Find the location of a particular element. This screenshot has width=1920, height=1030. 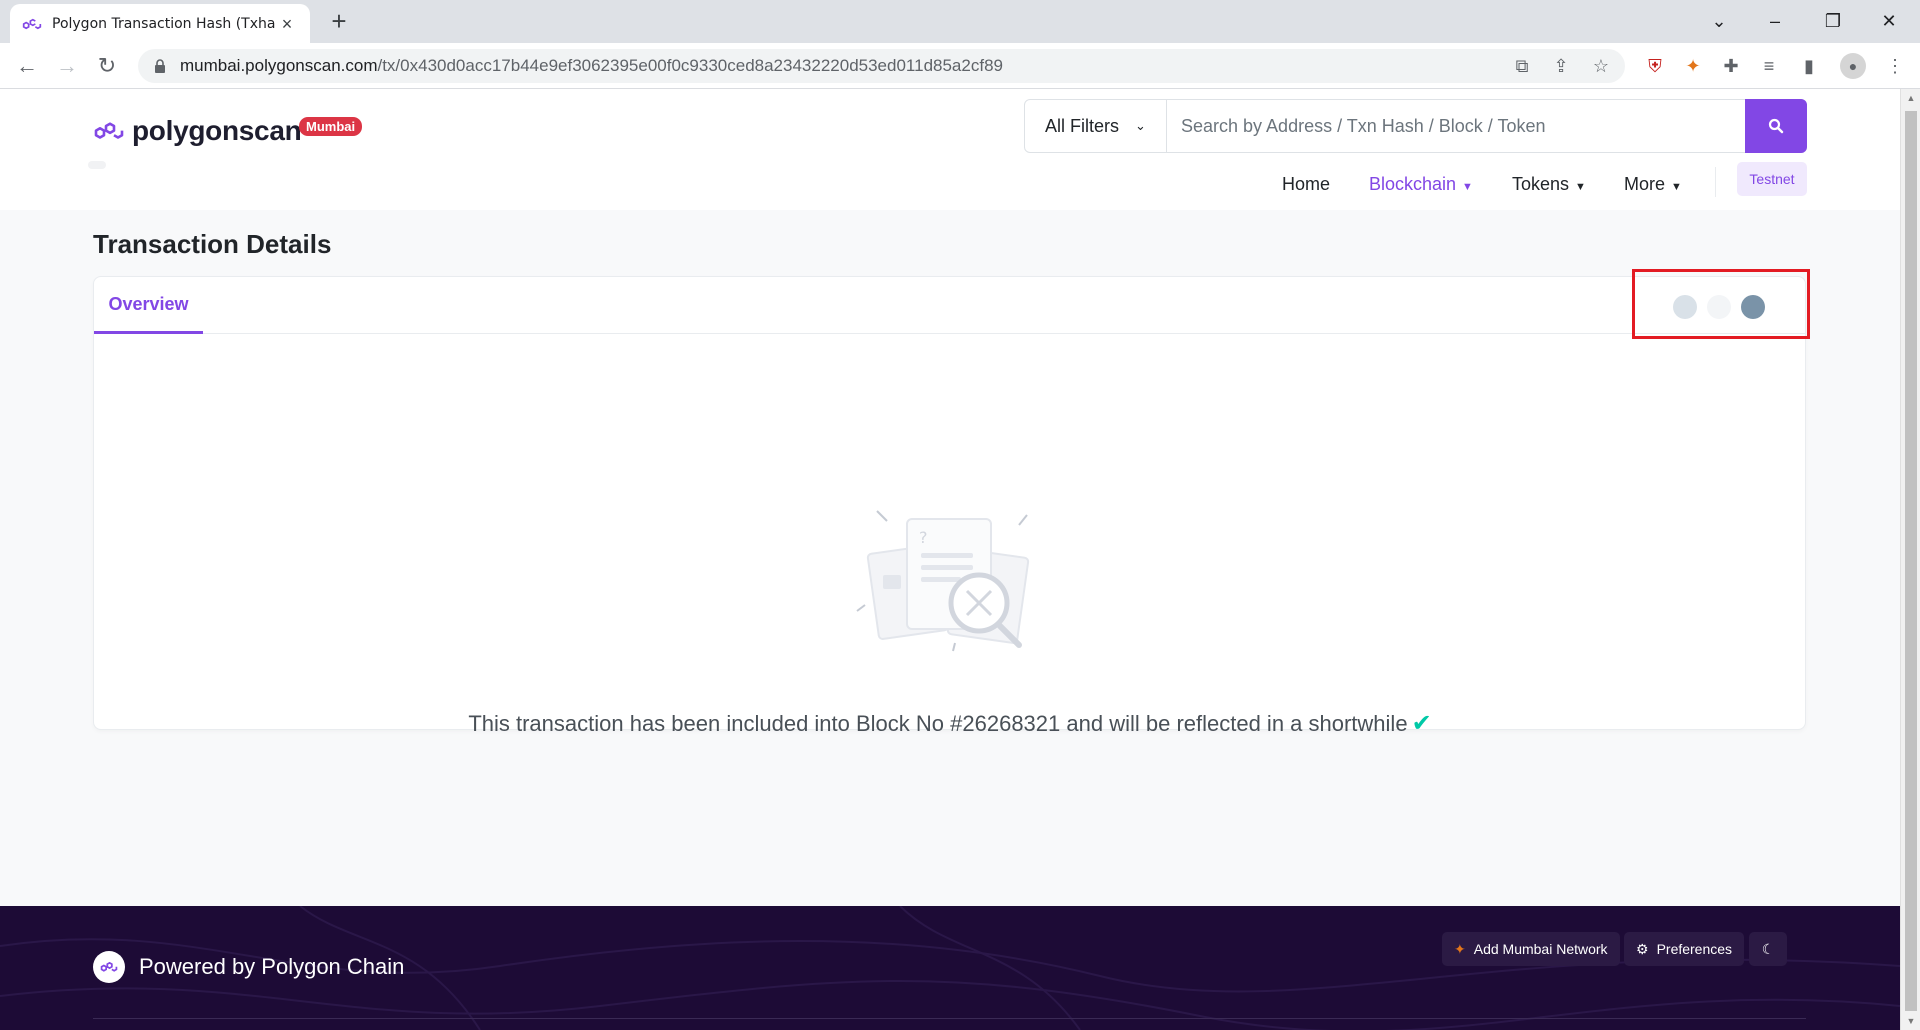

bookmark-star-icon: ☆ is located at coordinates (1601, 66).